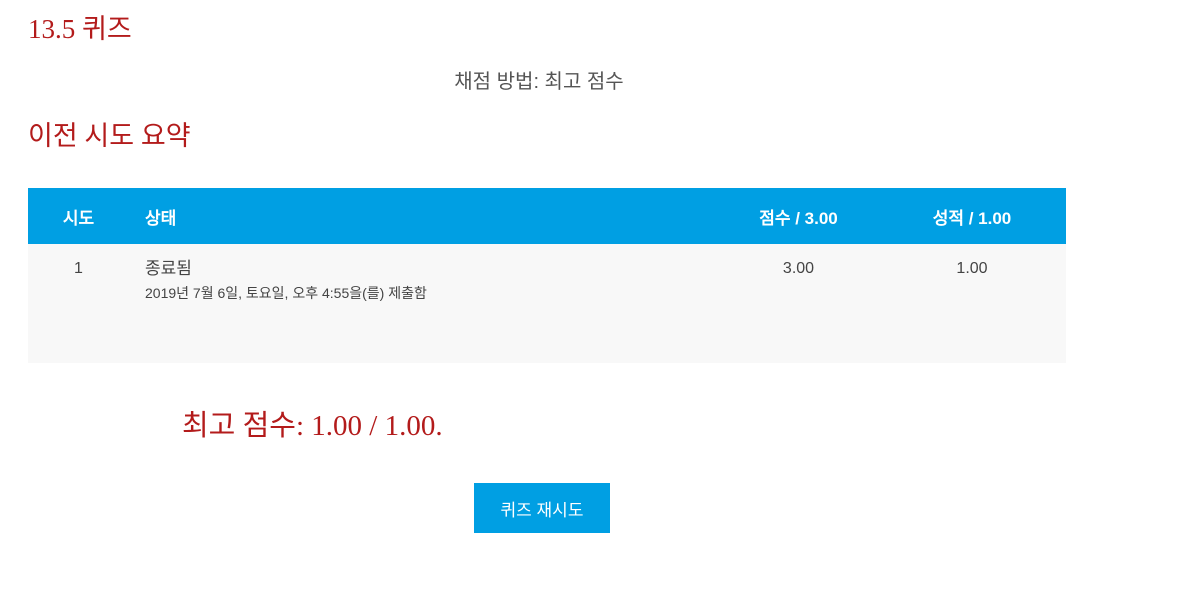 This screenshot has height=604, width=1188. I want to click on table-header-row: 시도 상태 점수 / 3.00 성적 / 1.00, so click(547, 216).